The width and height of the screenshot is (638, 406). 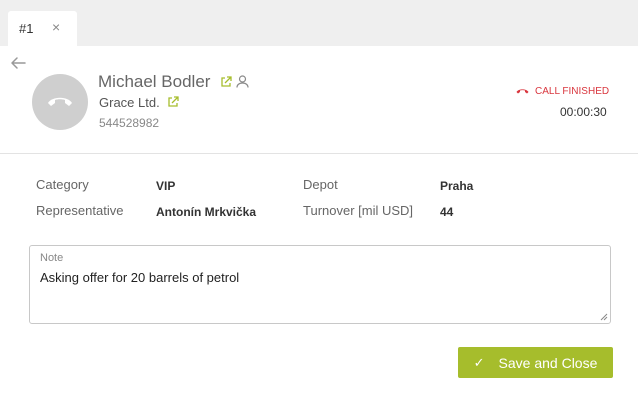 What do you see at coordinates (572, 91) in the screenshot?
I see `call-status-label: CALL FINISHED` at bounding box center [572, 91].